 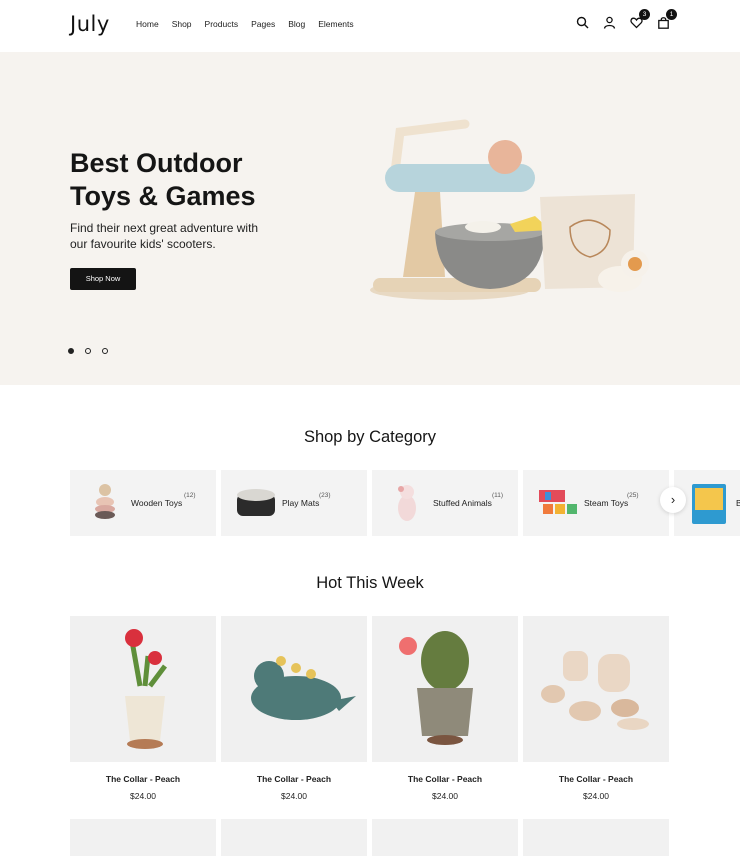 What do you see at coordinates (462, 503) in the screenshot?
I see `category-name: Stuffed Animals` at bounding box center [462, 503].